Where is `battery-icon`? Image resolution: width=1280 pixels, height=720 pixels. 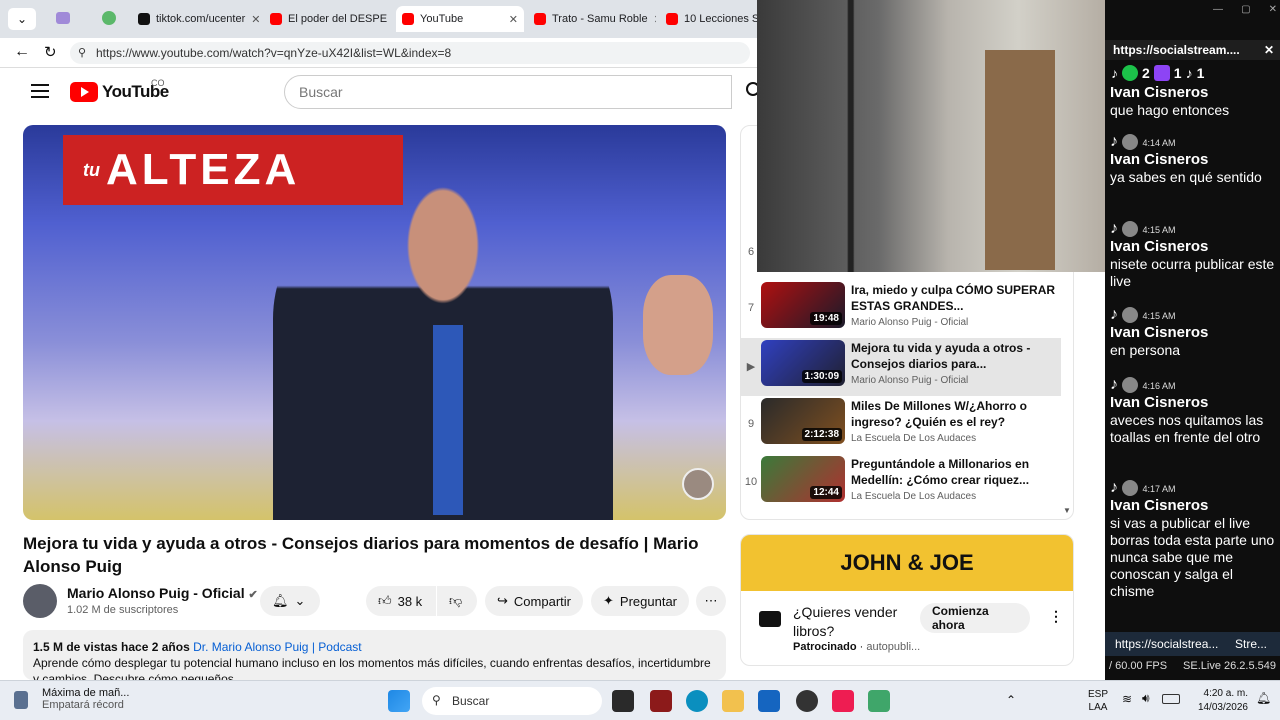
battery-icon is located at coordinates (1171, 699).